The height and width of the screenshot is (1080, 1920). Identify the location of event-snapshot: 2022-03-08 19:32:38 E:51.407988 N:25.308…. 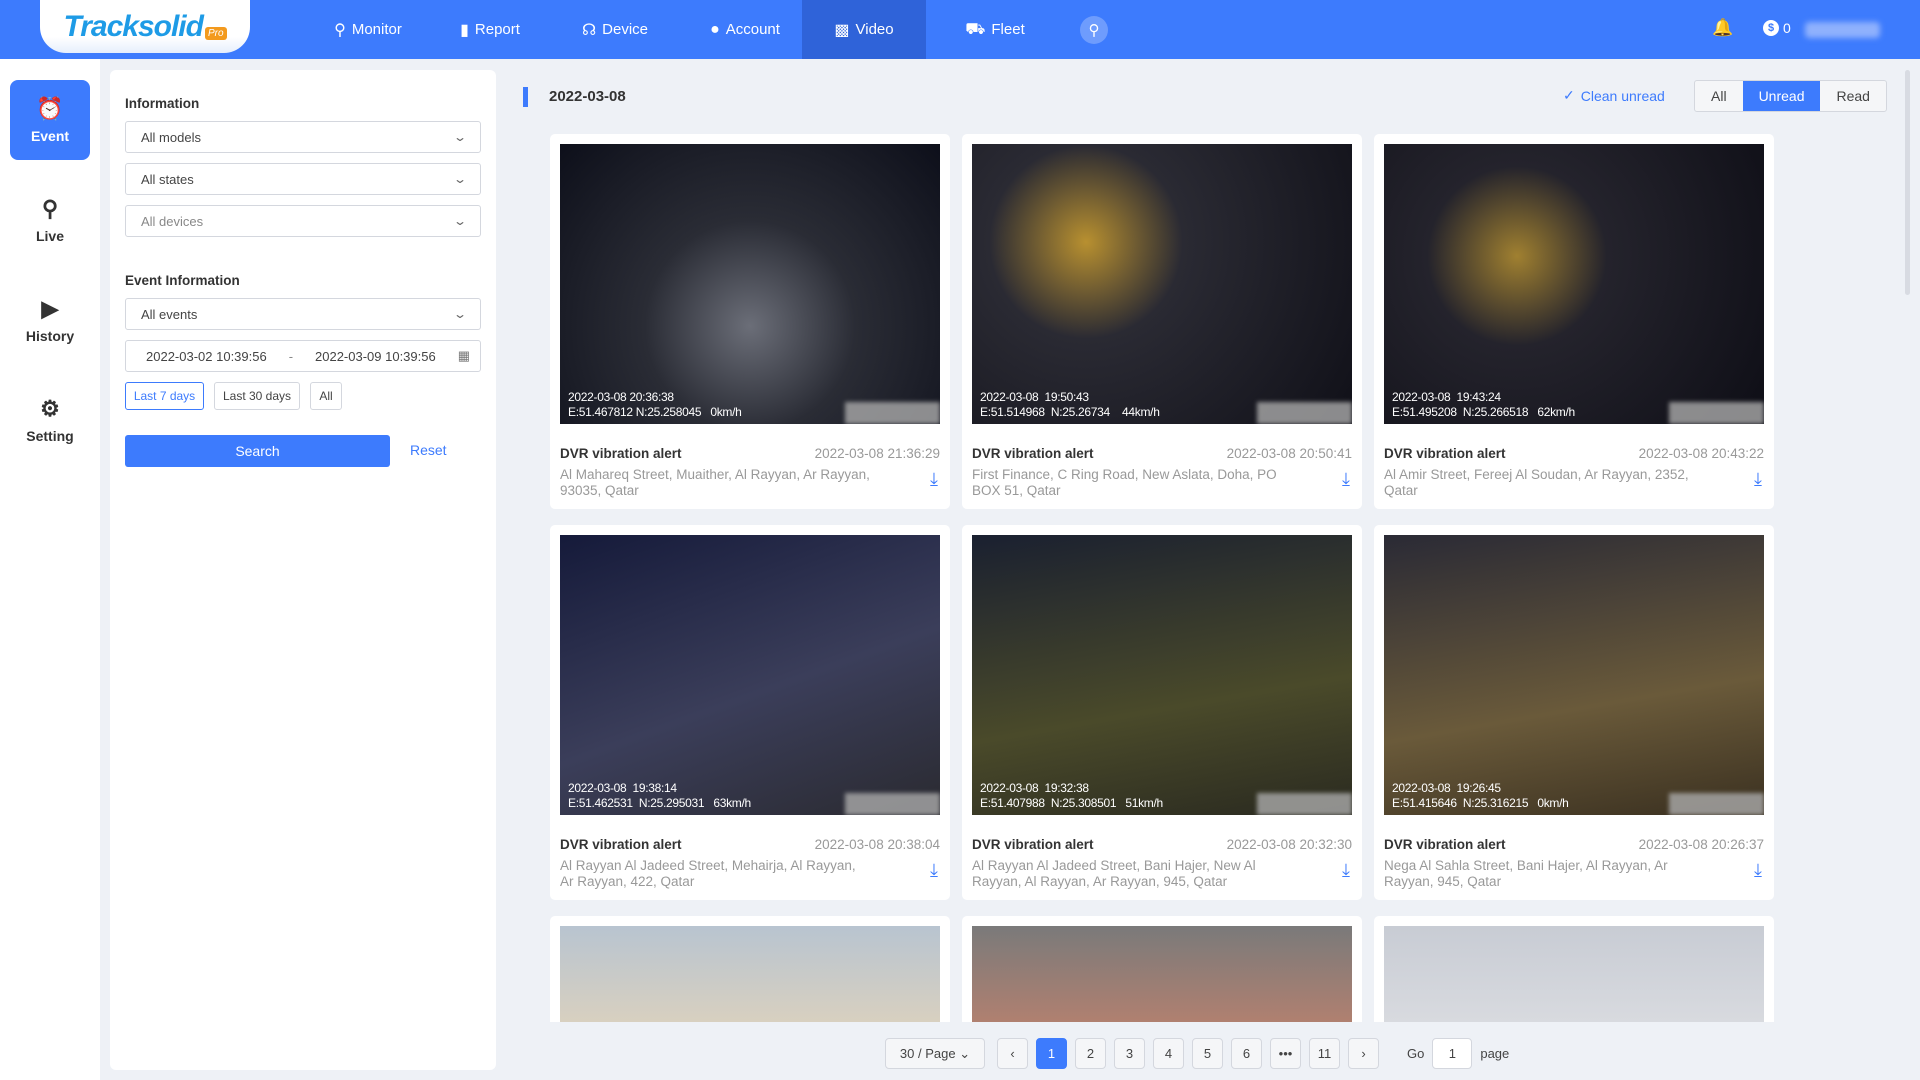
(1162, 675).